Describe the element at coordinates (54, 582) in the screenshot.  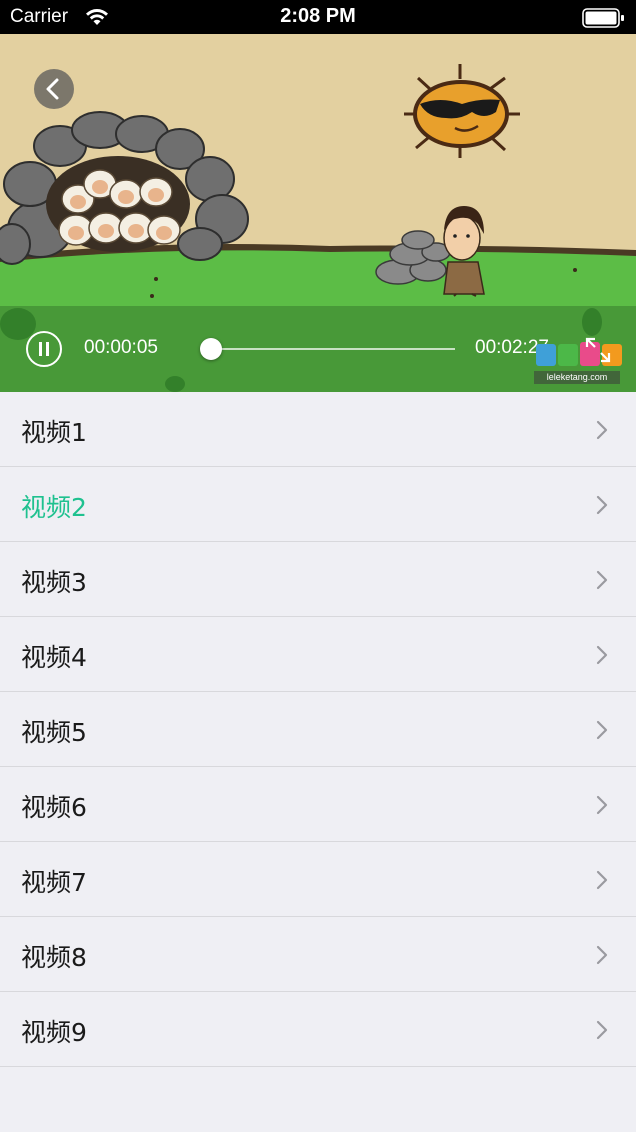
I see `video-title: 视频3` at that location.